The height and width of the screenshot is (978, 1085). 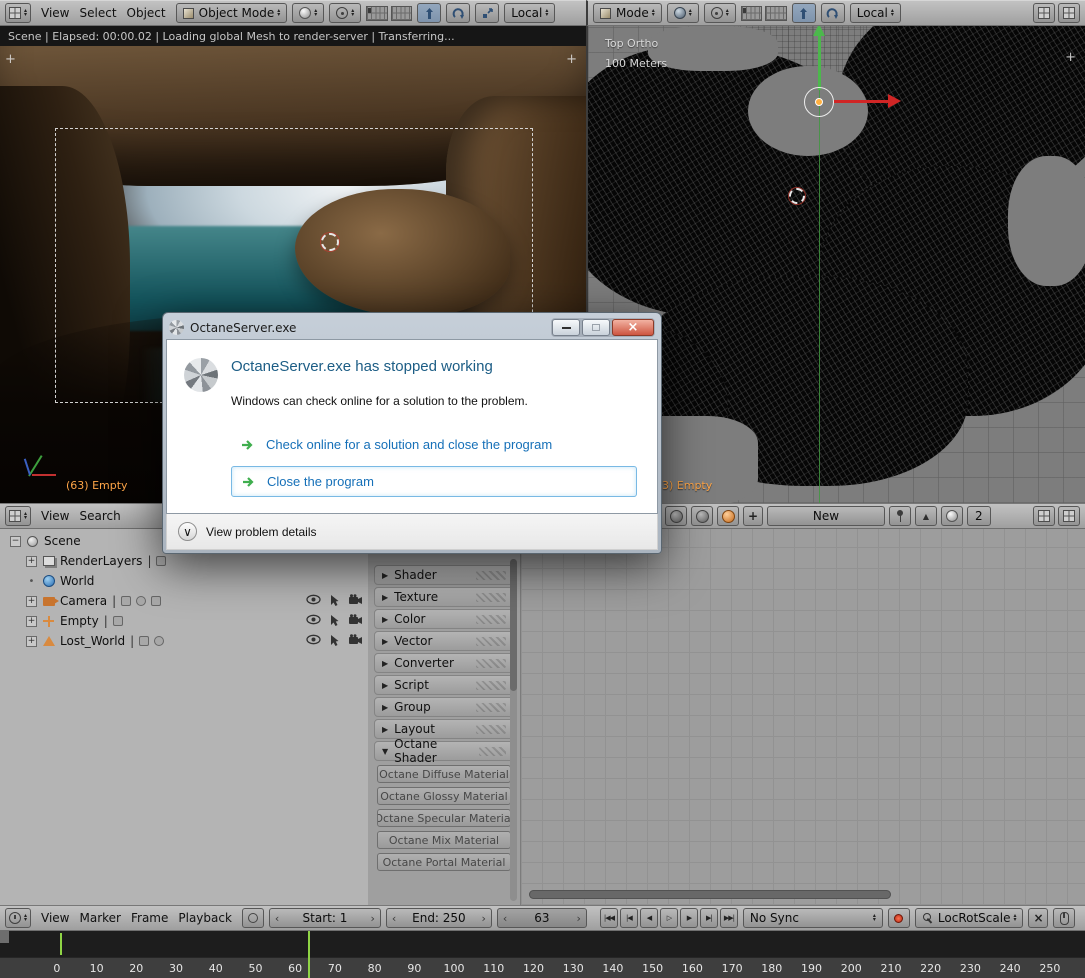 I want to click on mode-select: Mode, so click(x=627, y=13).